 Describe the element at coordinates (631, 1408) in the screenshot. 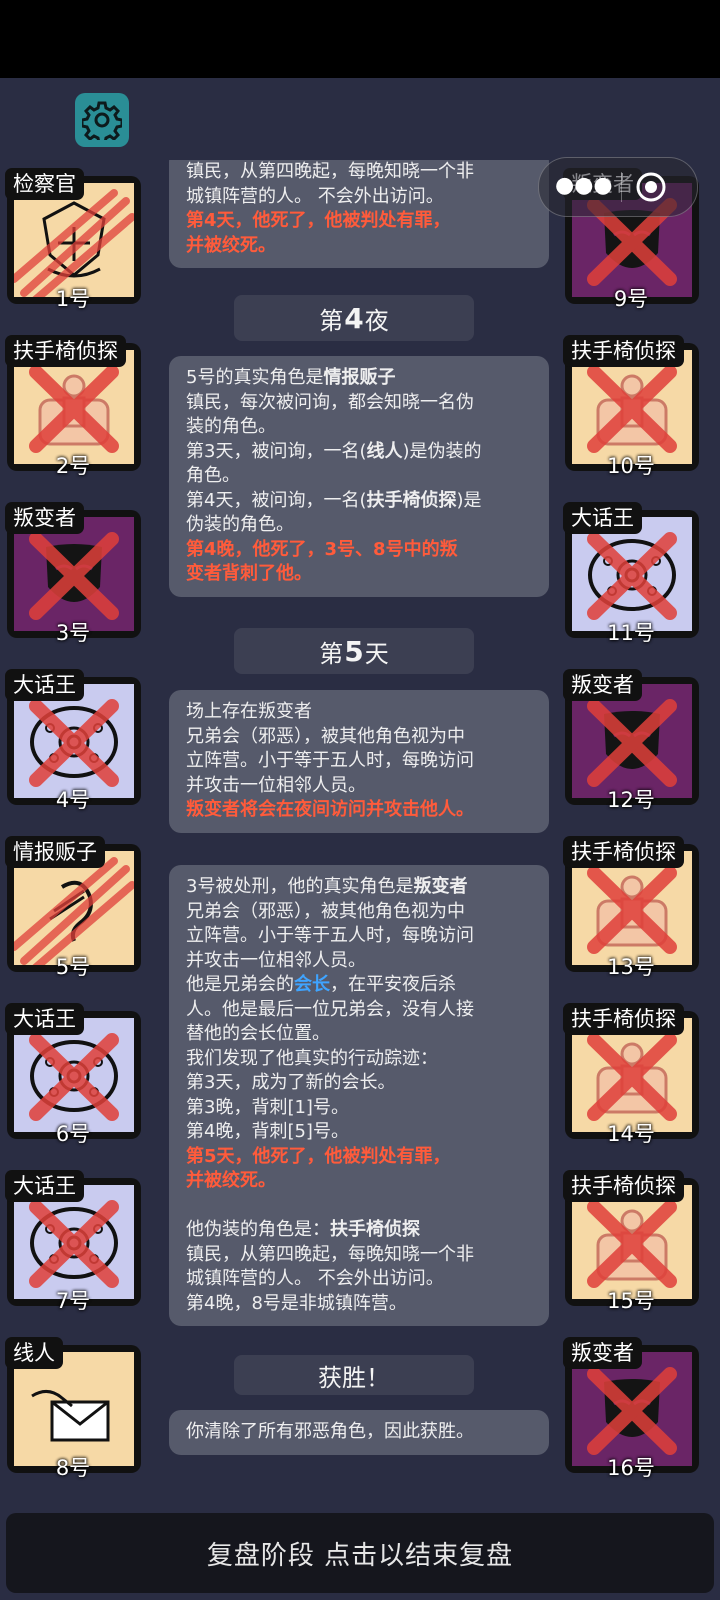

I see `player-tile: 叛变者 16号` at that location.